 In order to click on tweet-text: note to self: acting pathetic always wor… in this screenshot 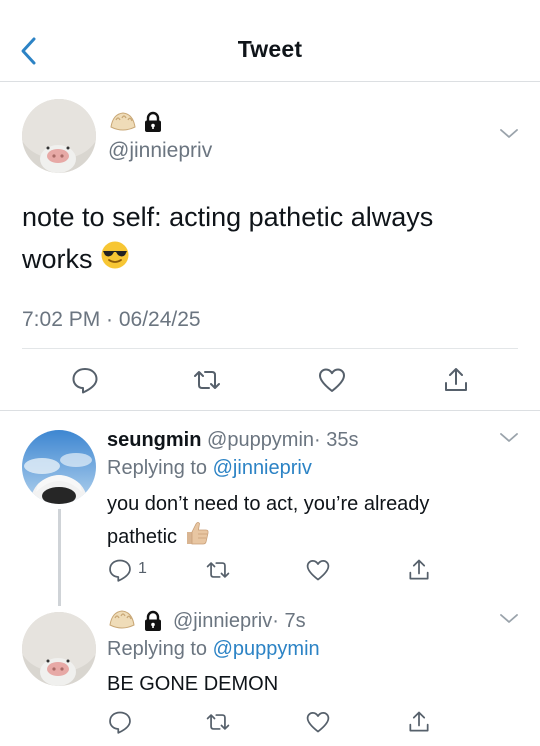, I will do `click(272, 239)`.